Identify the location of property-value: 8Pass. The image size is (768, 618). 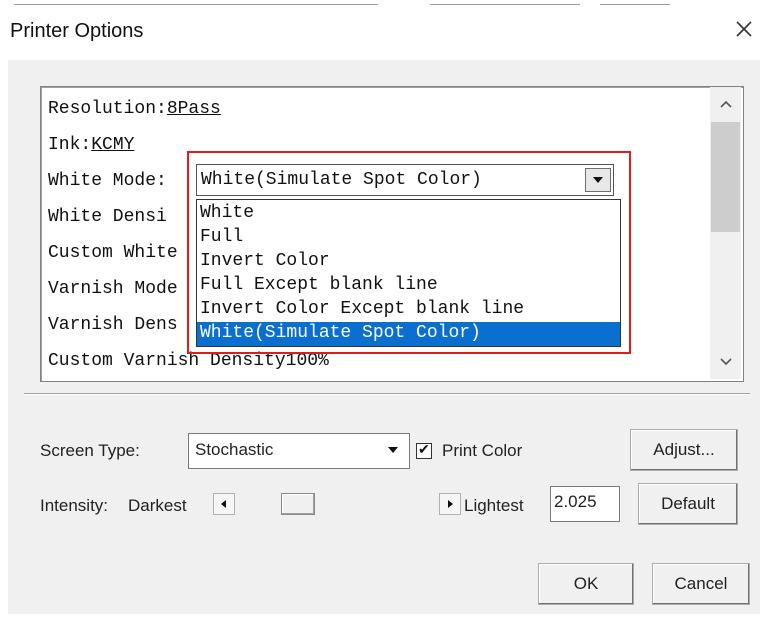
(194, 109).